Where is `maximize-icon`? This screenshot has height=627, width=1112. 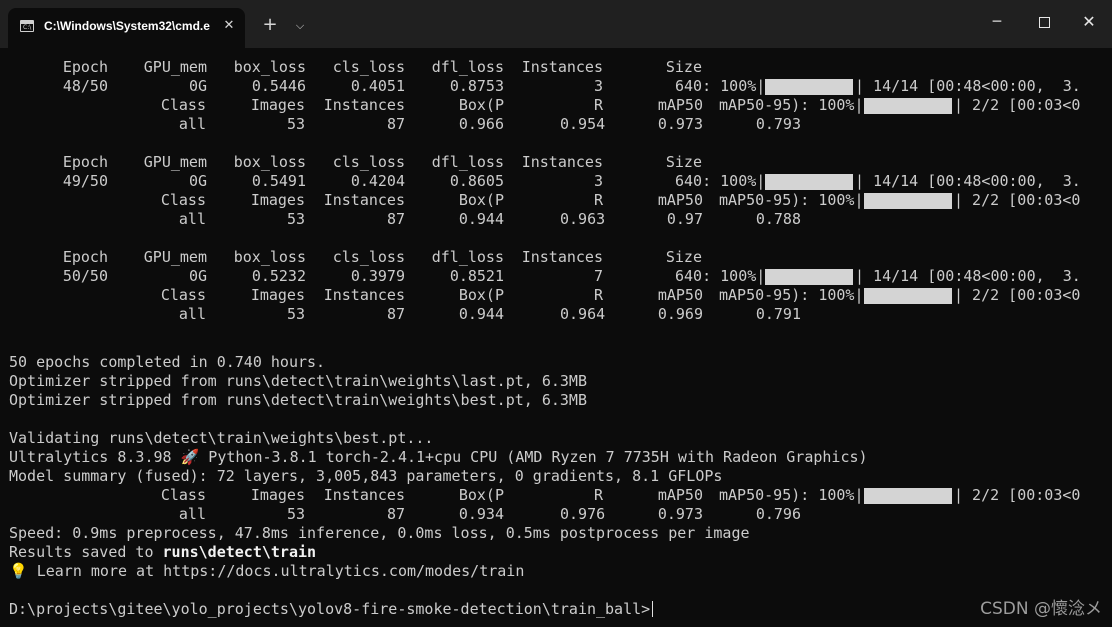 maximize-icon is located at coordinates (1044, 22).